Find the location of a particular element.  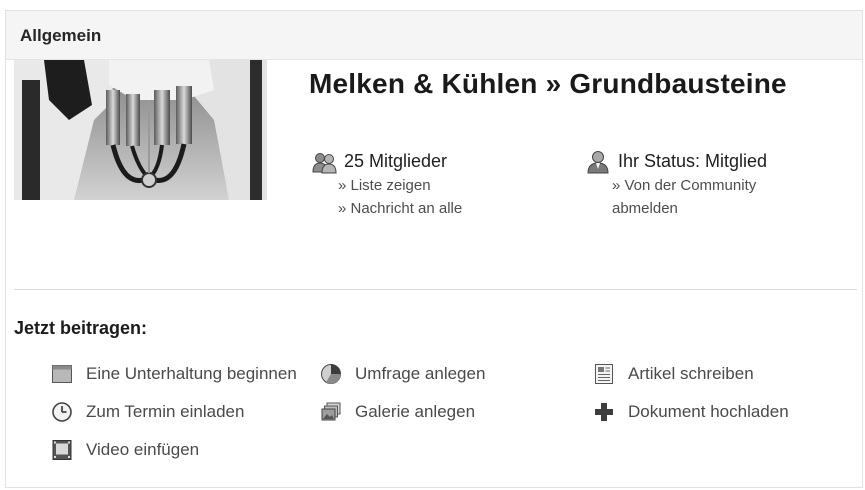

membership-status: Ihr Status: Mitglied is located at coordinates (693, 161).